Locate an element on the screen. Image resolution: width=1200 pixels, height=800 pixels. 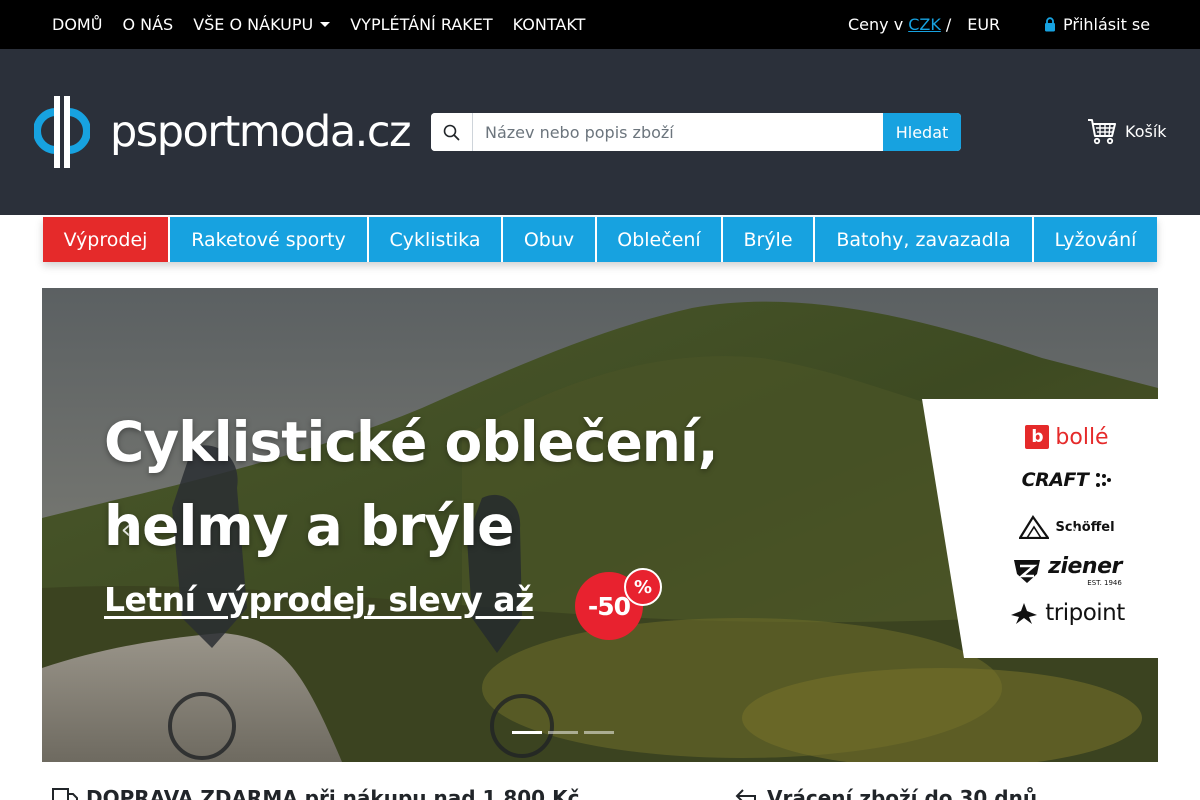
nav-home: DOMŮ is located at coordinates (77, 24).